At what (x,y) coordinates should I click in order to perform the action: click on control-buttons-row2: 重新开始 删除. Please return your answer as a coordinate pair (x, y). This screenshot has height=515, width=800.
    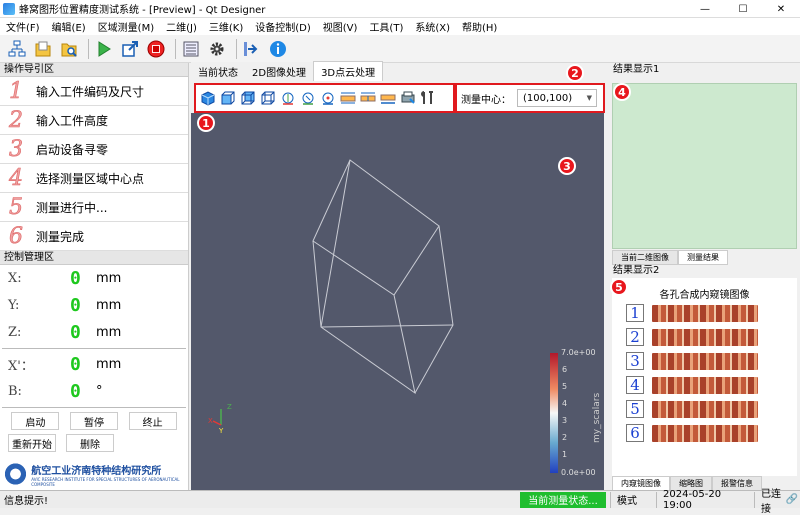
    Looking at the image, I should click on (94, 443).